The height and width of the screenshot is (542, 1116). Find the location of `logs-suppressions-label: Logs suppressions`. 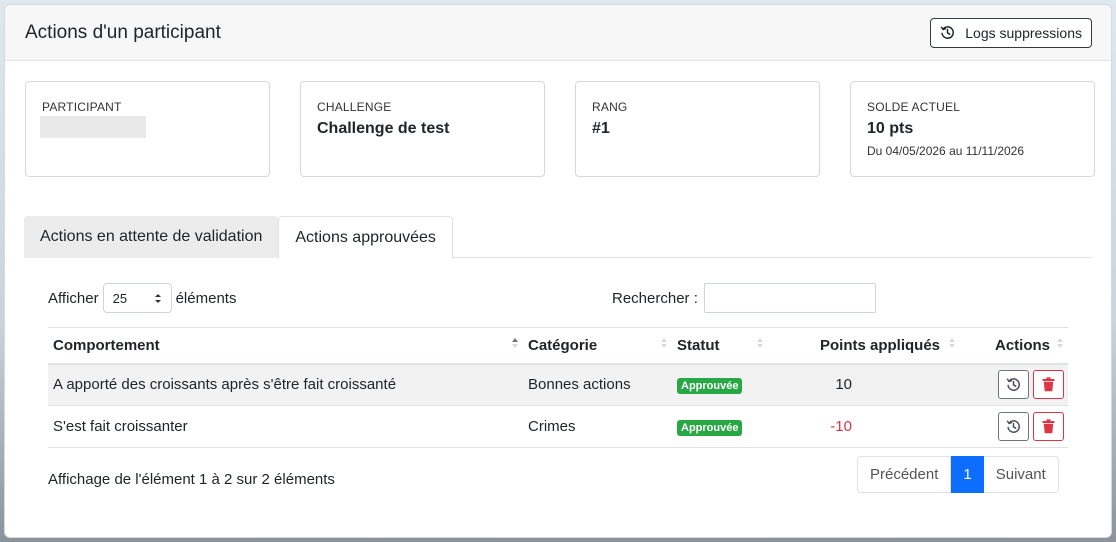

logs-suppressions-label: Logs suppressions is located at coordinates (1023, 32).